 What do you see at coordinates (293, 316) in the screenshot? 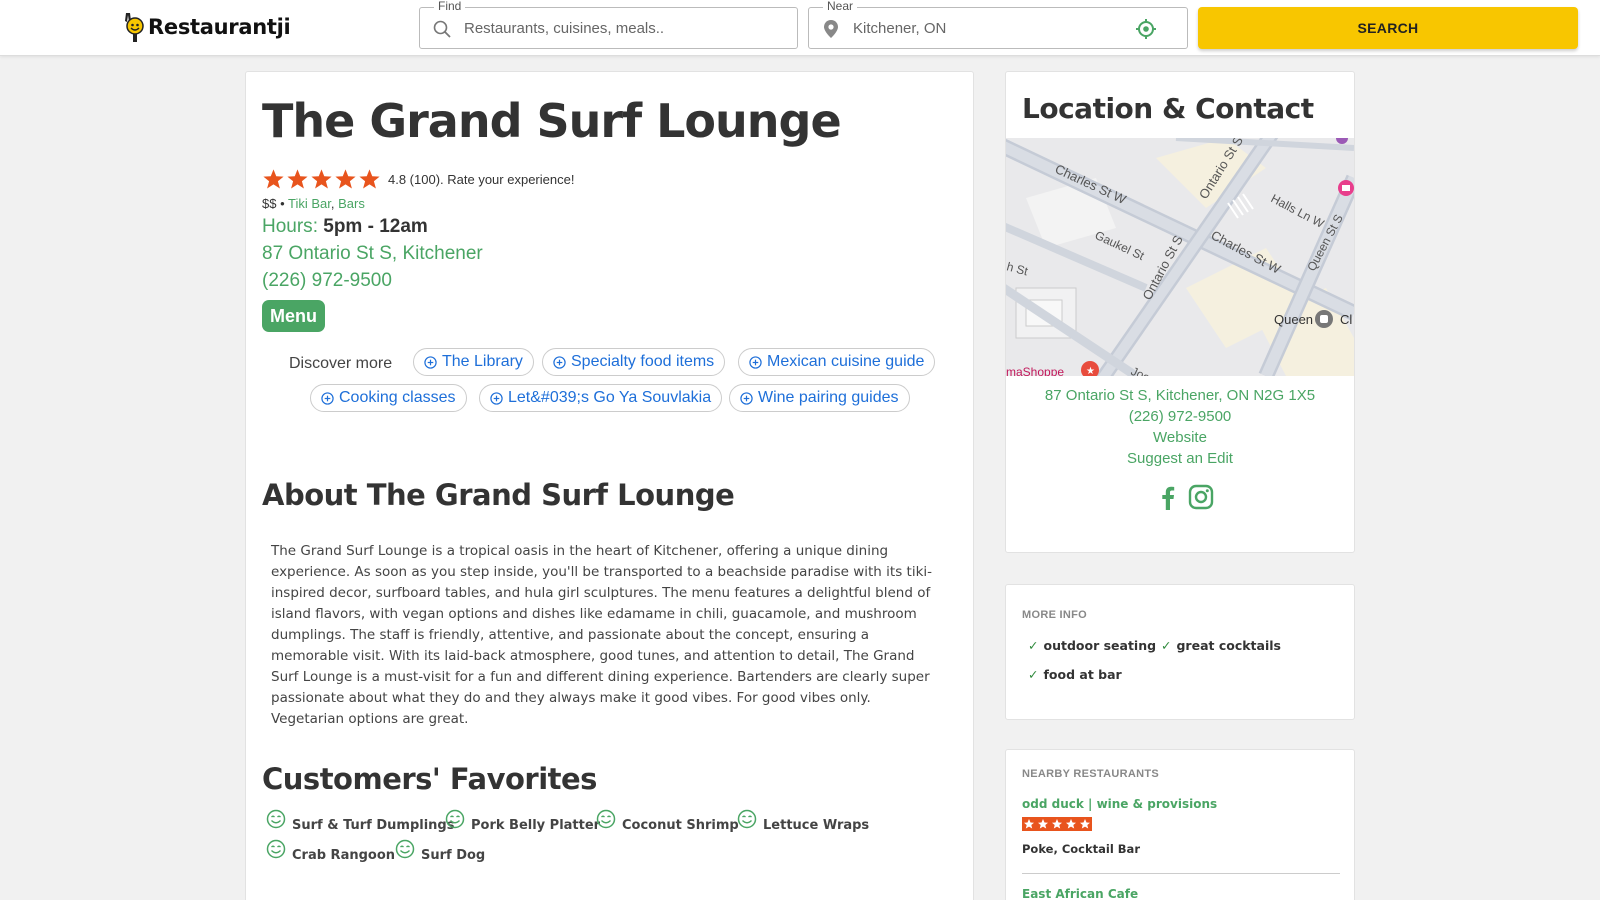
I see `menu-button: Menu` at bounding box center [293, 316].